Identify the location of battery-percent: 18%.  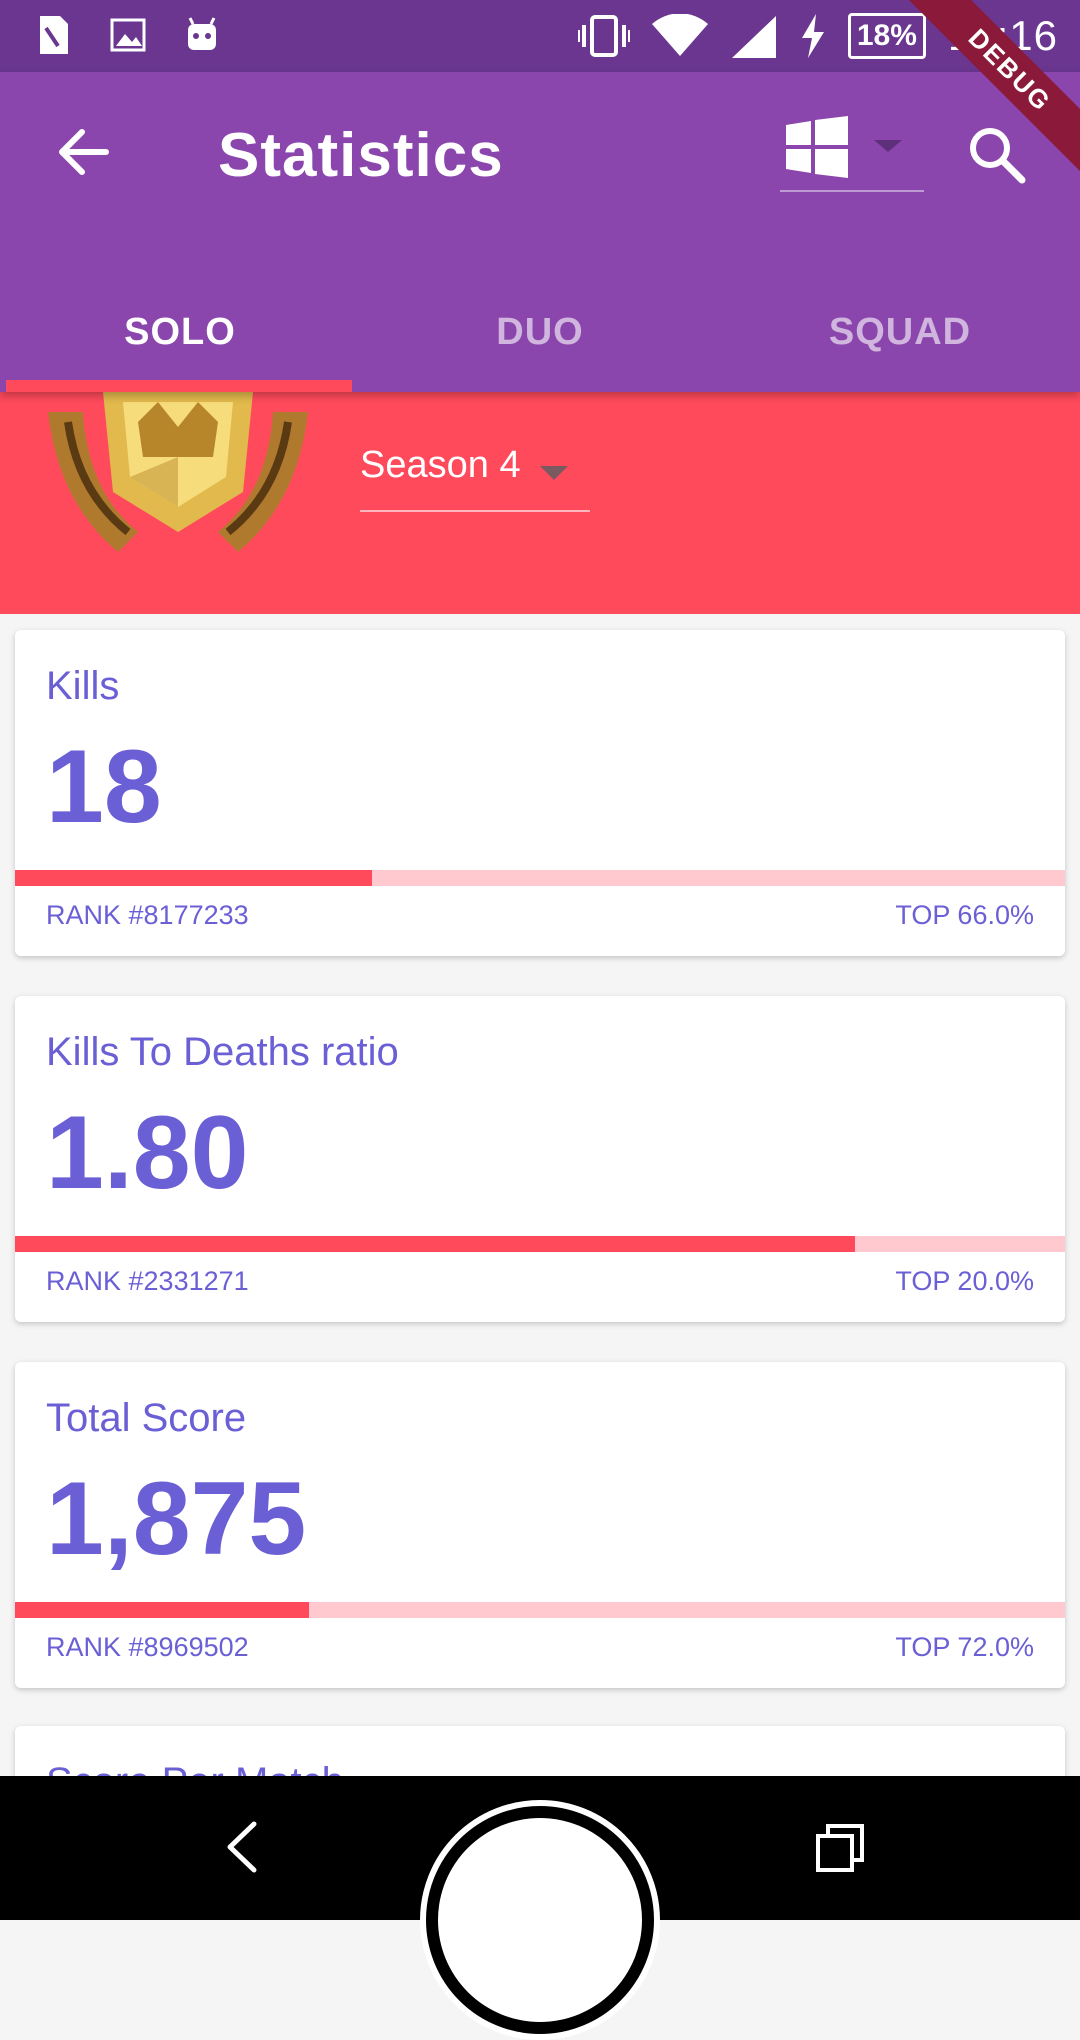
(886, 35).